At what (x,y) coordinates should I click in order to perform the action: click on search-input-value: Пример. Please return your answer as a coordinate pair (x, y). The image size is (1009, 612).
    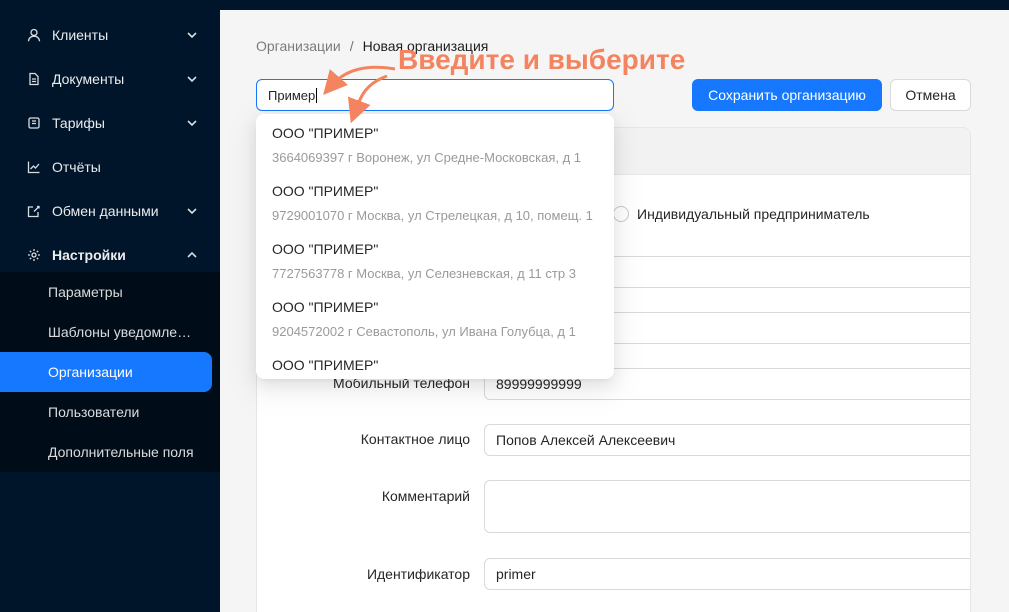
    Looking at the image, I should click on (292, 95).